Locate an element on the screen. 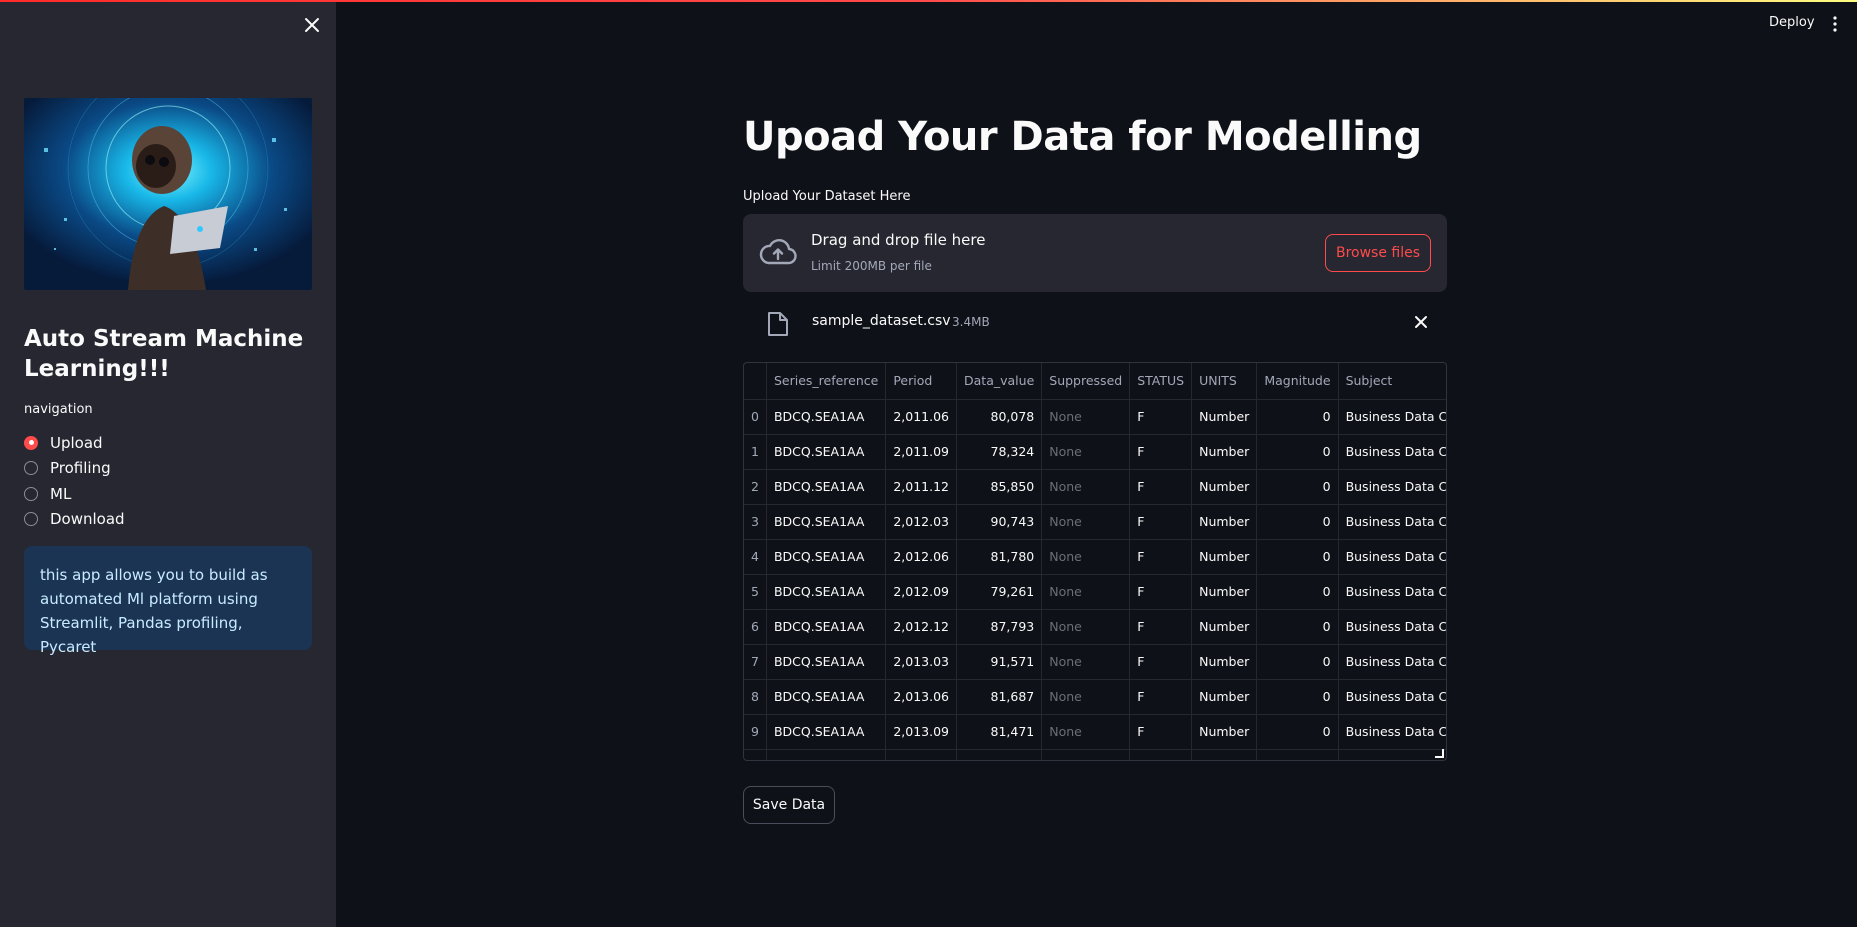 The height and width of the screenshot is (927, 1857). table-cell: 2,012.12 is located at coordinates (921, 627).